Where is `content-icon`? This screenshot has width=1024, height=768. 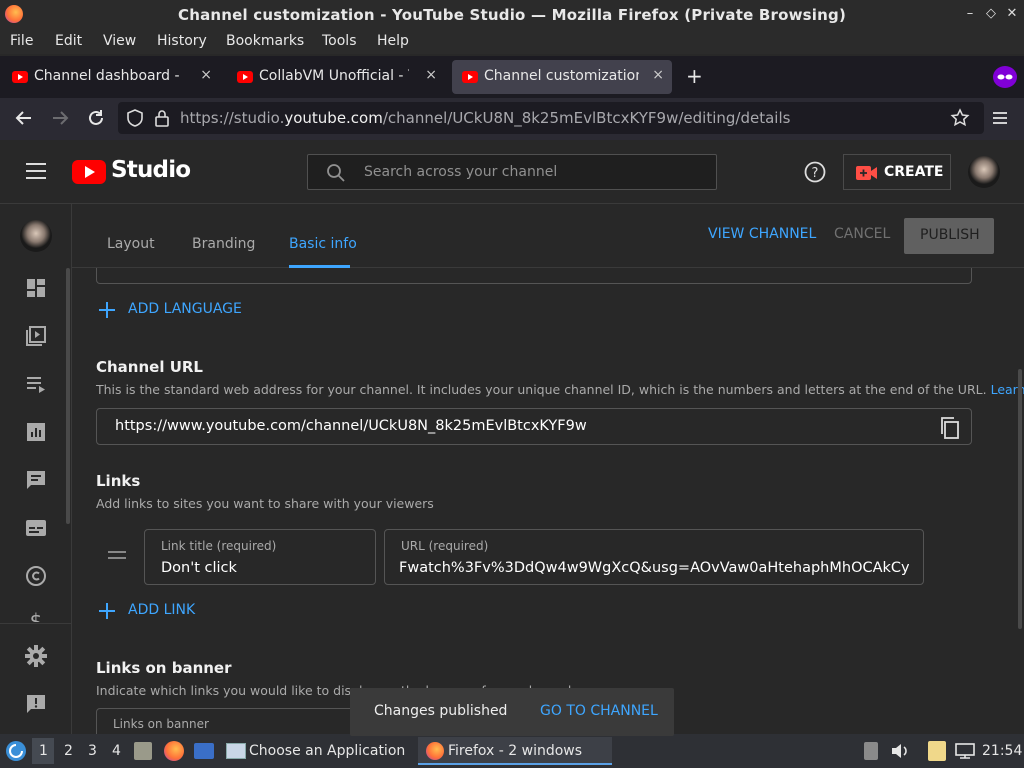 content-icon is located at coordinates (36, 336).